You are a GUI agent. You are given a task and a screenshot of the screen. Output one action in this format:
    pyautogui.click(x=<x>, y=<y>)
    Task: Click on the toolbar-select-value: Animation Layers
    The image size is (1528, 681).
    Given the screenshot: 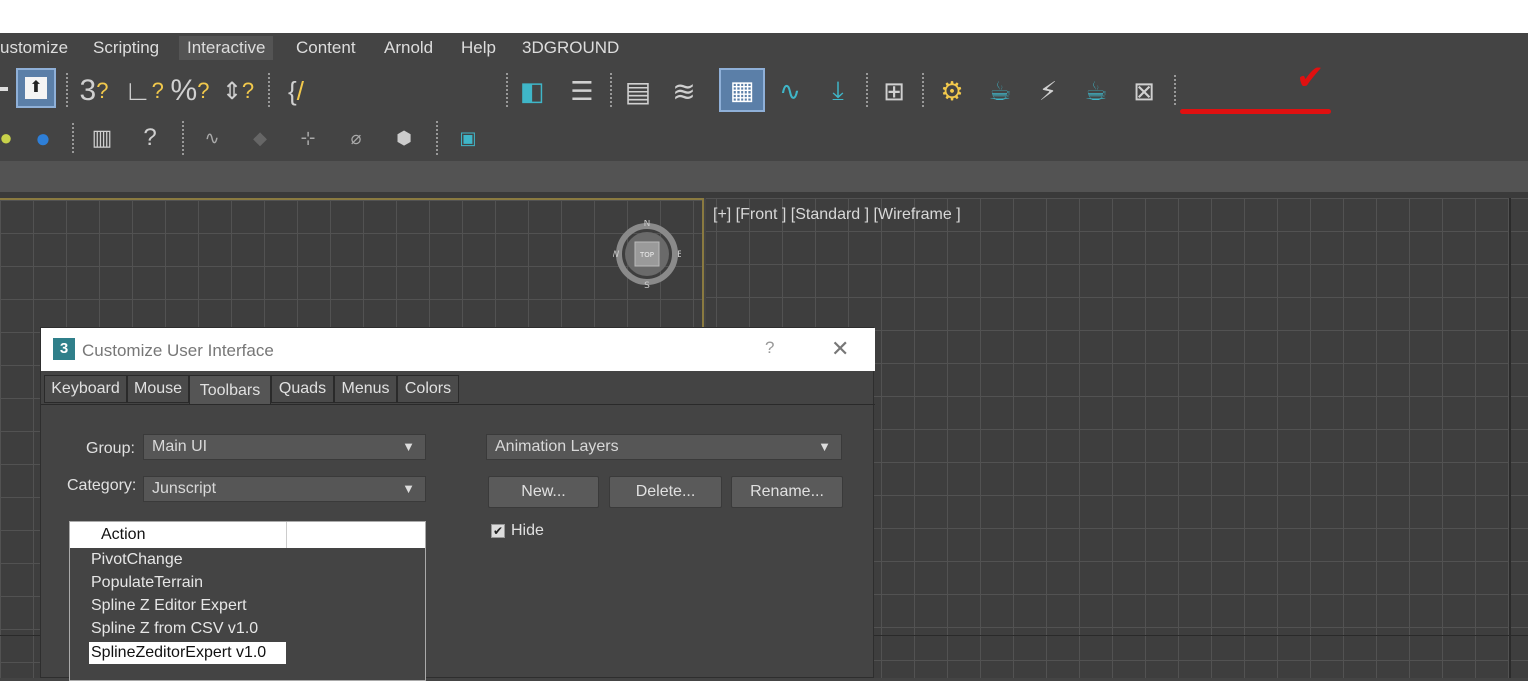 What is the action you would take?
    pyautogui.click(x=557, y=446)
    